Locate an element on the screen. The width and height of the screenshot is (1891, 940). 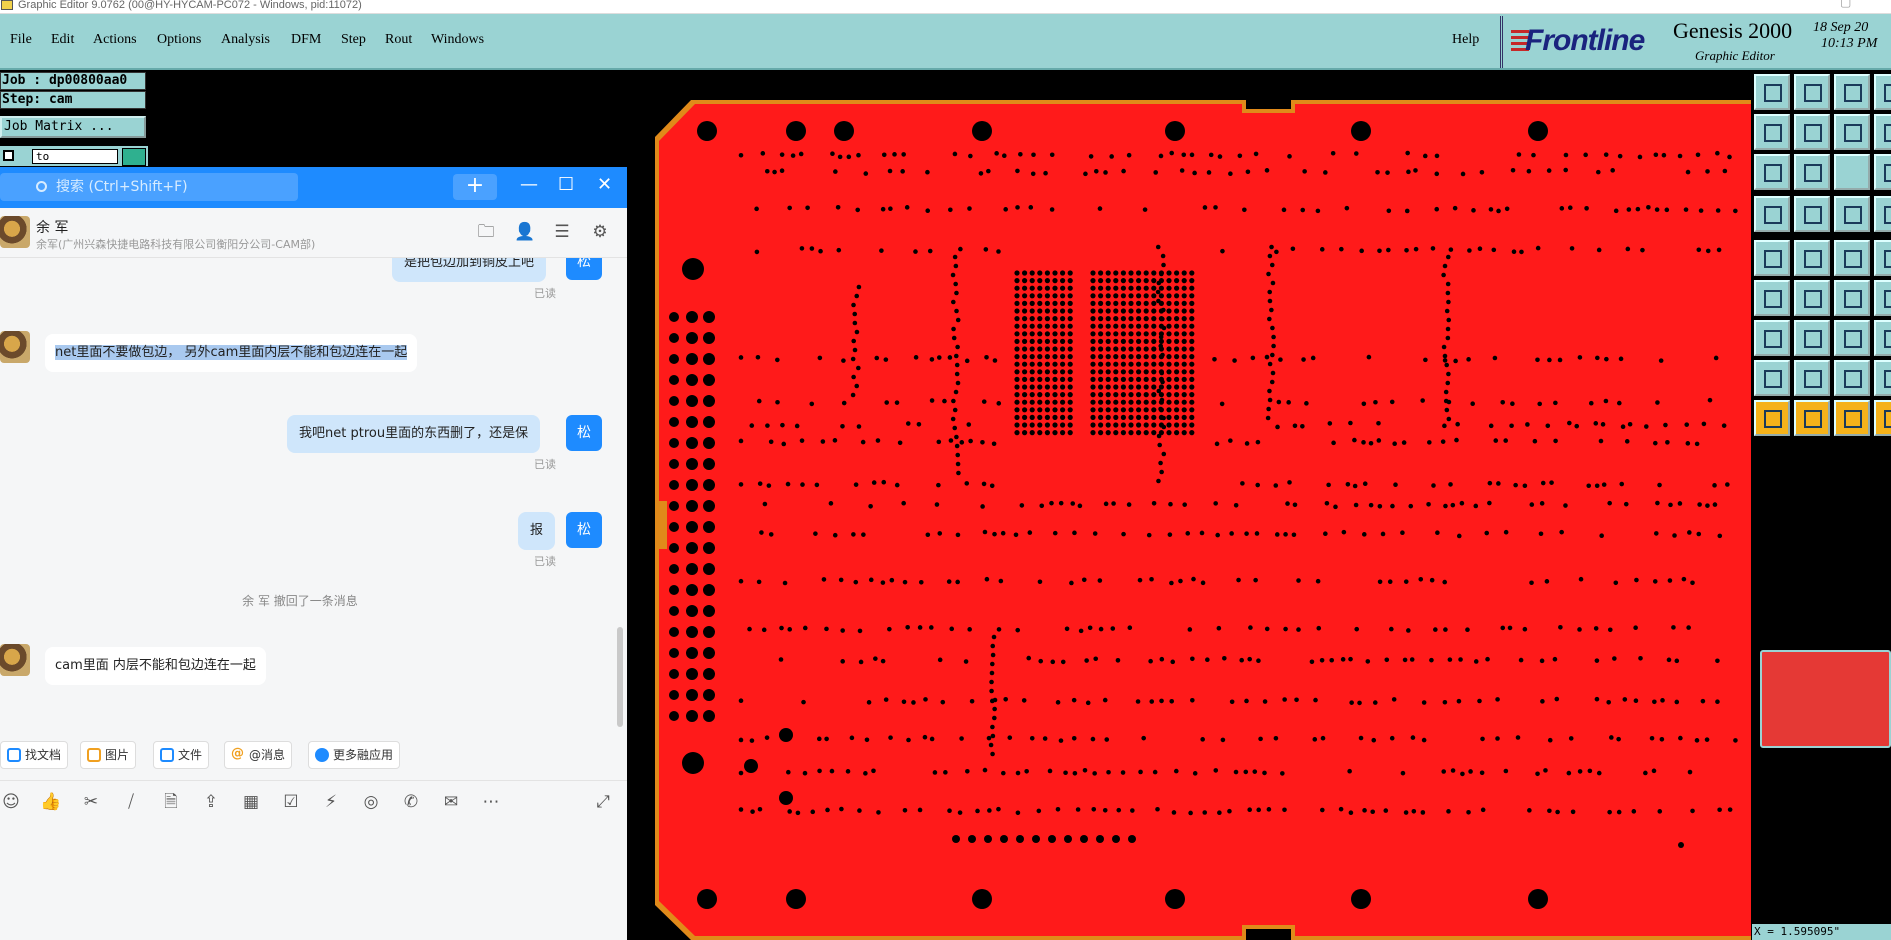
emoji-icon: ☺ is located at coordinates (11, 802).